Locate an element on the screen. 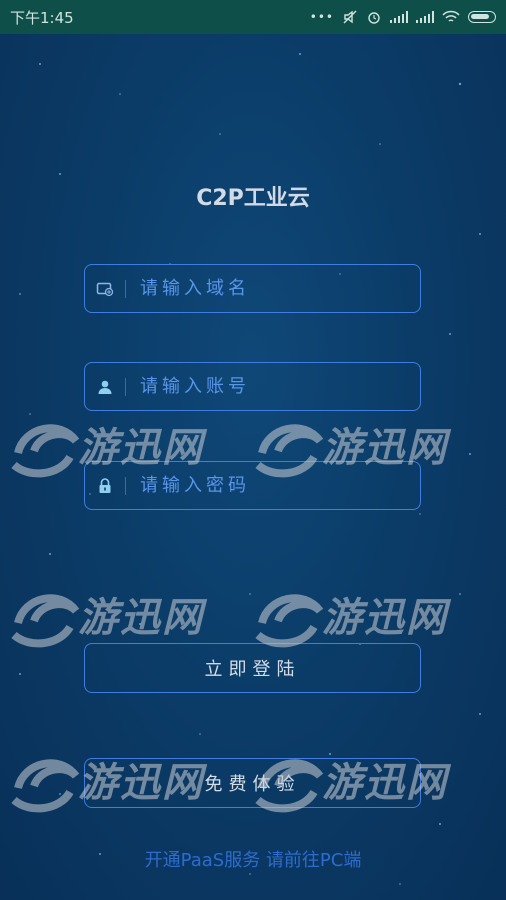  account-field is located at coordinates (252, 386).